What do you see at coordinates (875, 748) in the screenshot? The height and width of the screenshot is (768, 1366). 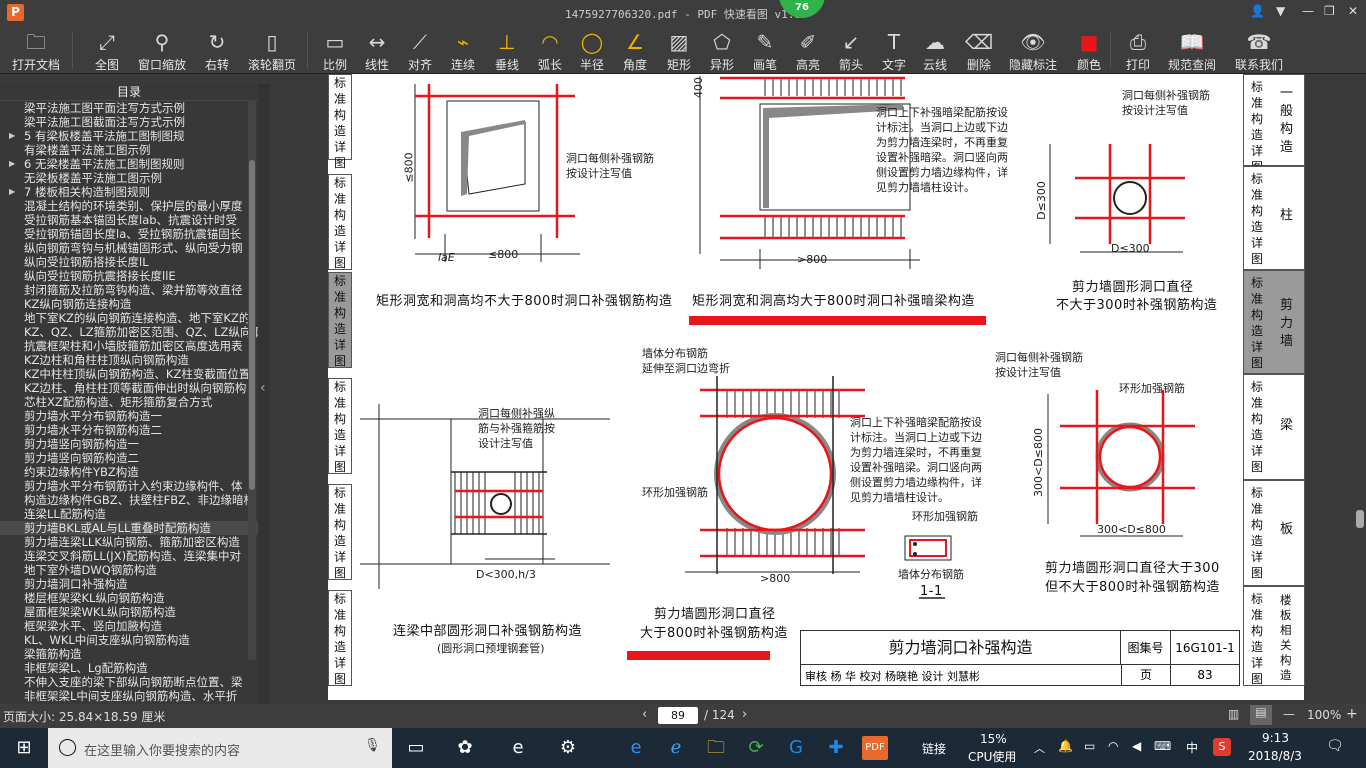 I see `pdf-viewer-taskbar-icon: PDF` at bounding box center [875, 748].